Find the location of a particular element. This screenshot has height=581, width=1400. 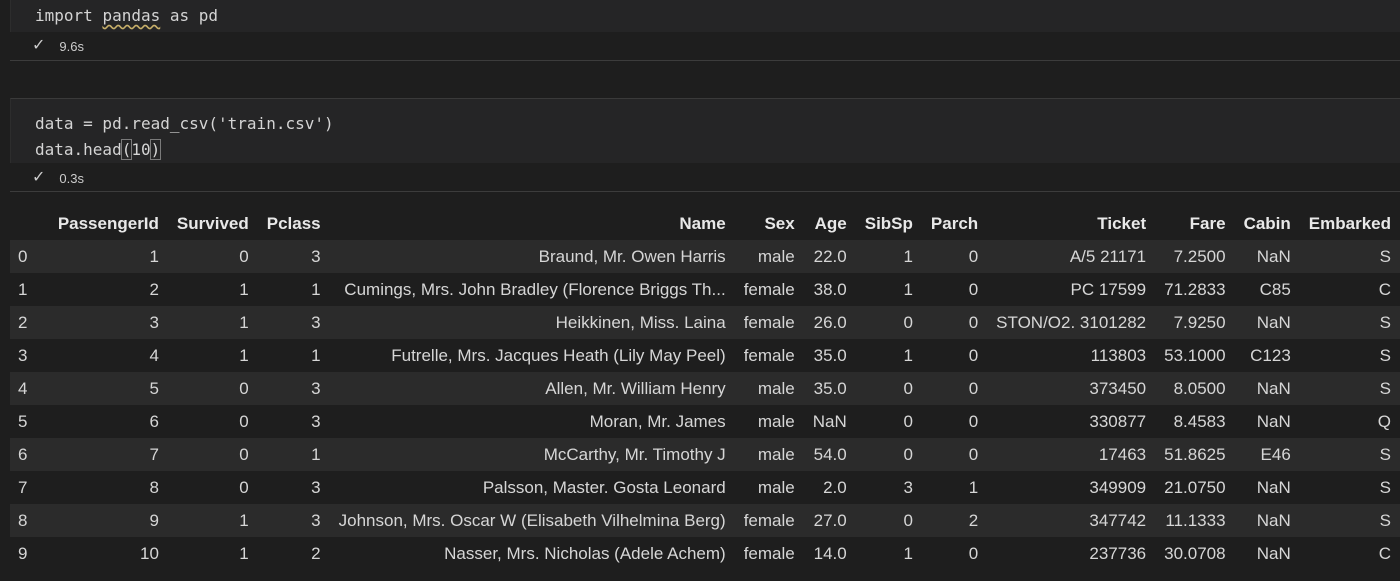

cell-editor: import pandas as pd is located at coordinates (705, 16).